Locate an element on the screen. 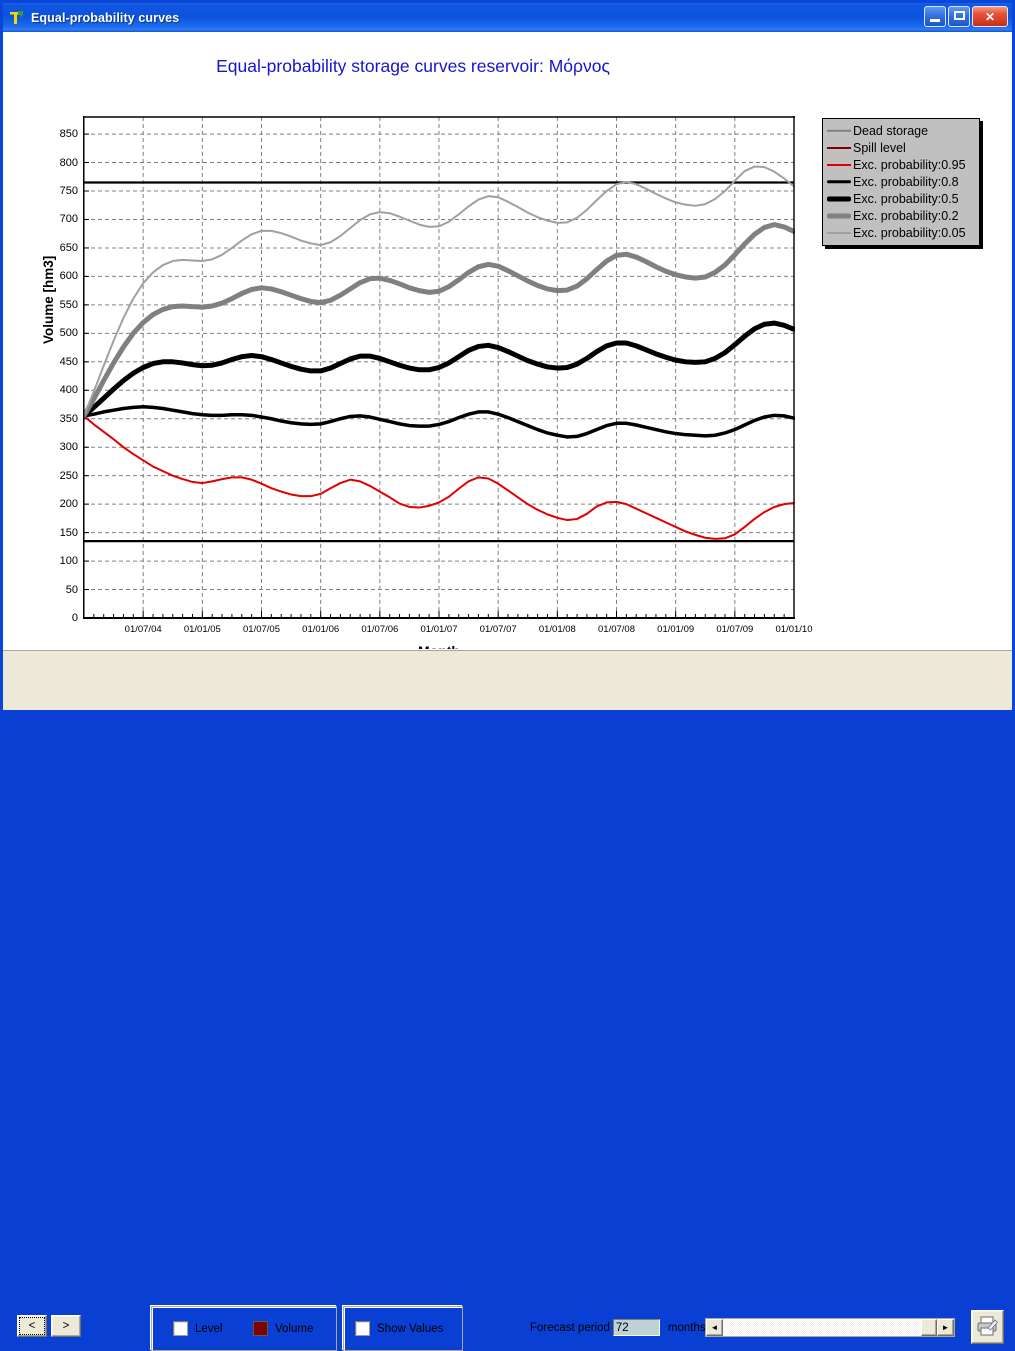 This screenshot has width=1015, height=1351. y-tick-label: 400 is located at coordinates (68, 390).